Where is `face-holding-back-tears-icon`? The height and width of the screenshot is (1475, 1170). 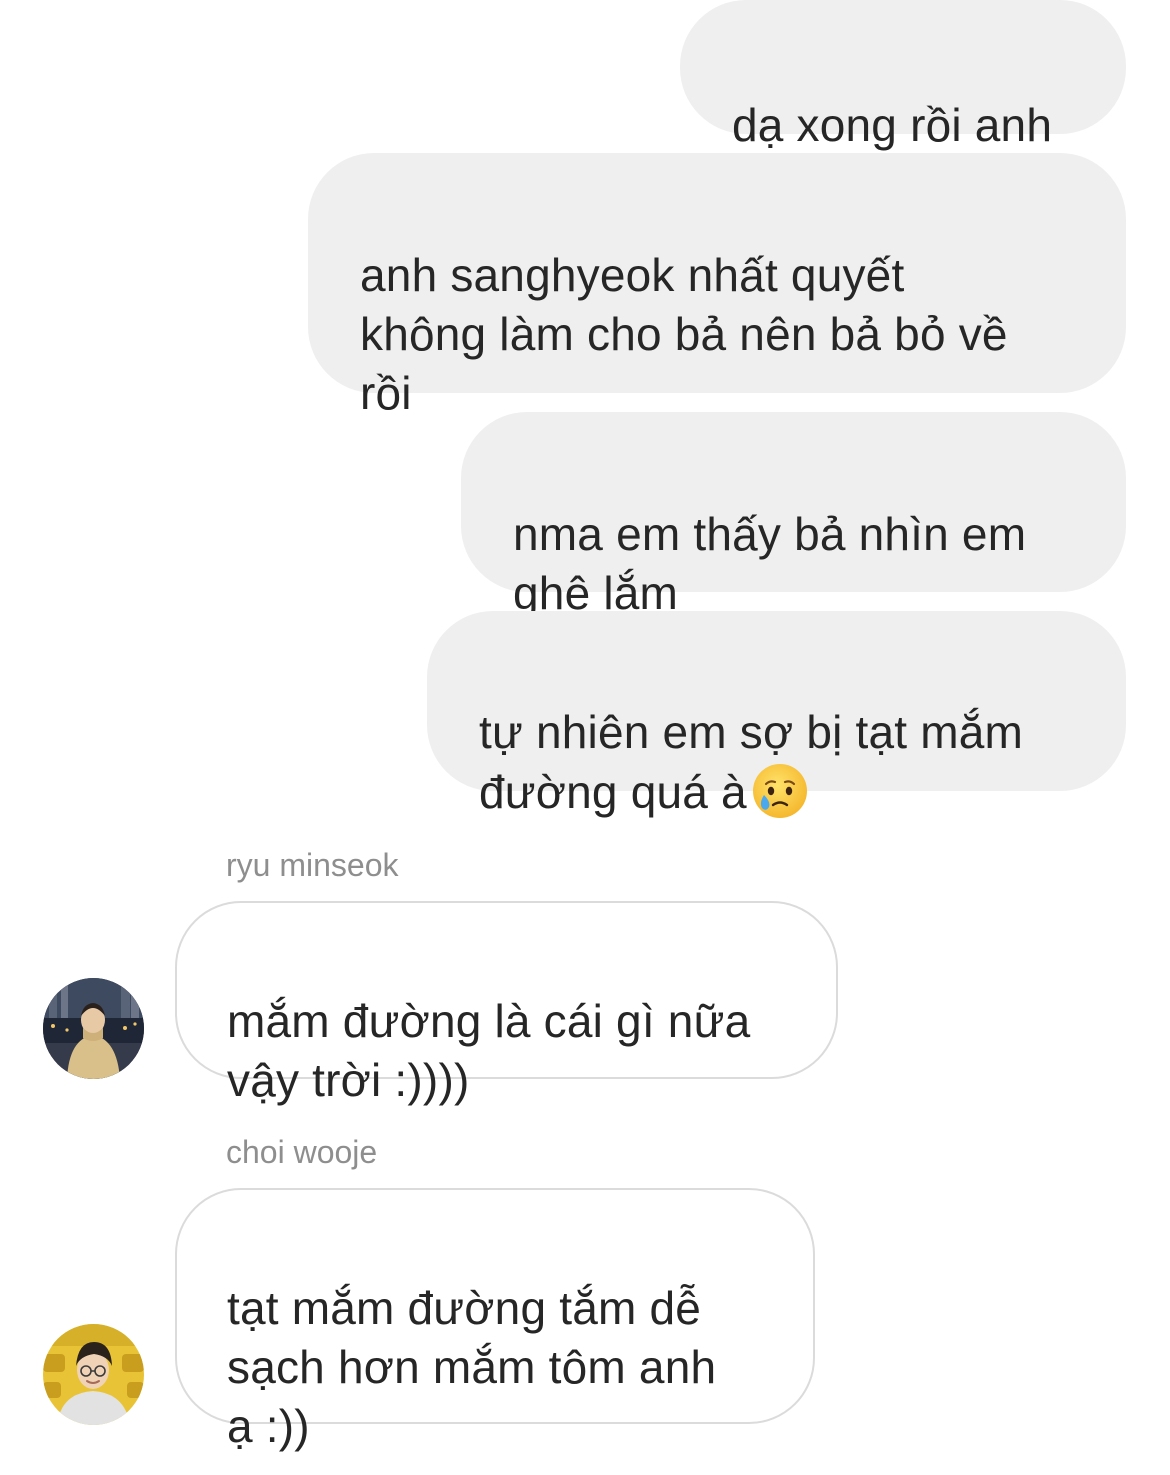
face-holding-back-tears-icon is located at coordinates (780, 791).